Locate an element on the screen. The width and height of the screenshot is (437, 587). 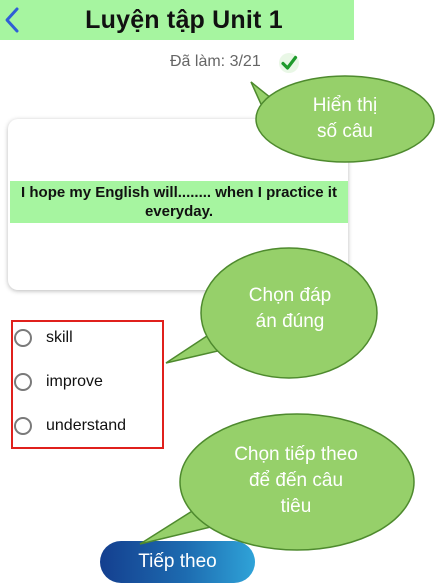
option-label: skill is located at coordinates (59, 337).